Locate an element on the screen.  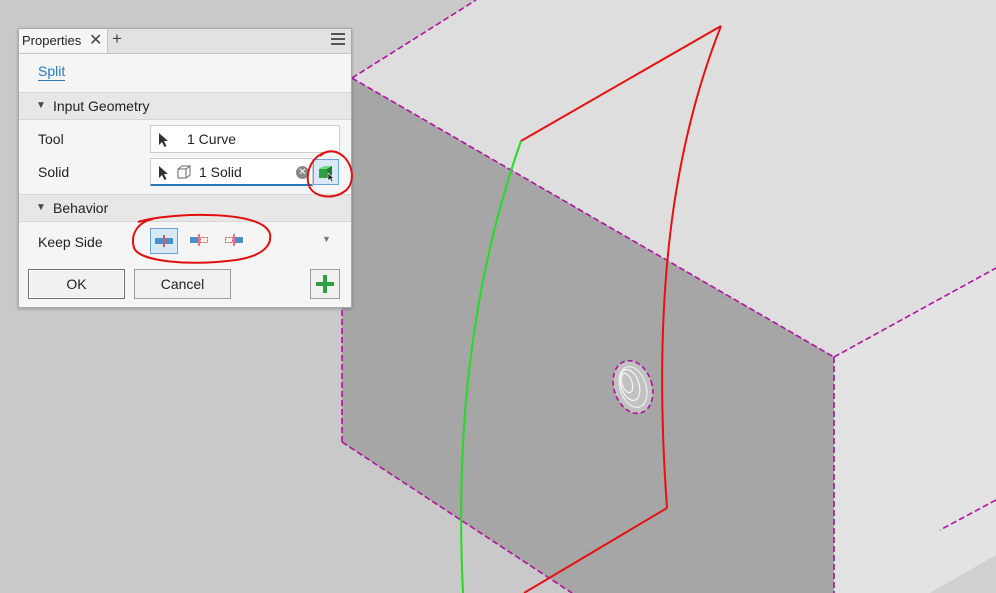
hamburger-icon is located at coordinates (338, 40).